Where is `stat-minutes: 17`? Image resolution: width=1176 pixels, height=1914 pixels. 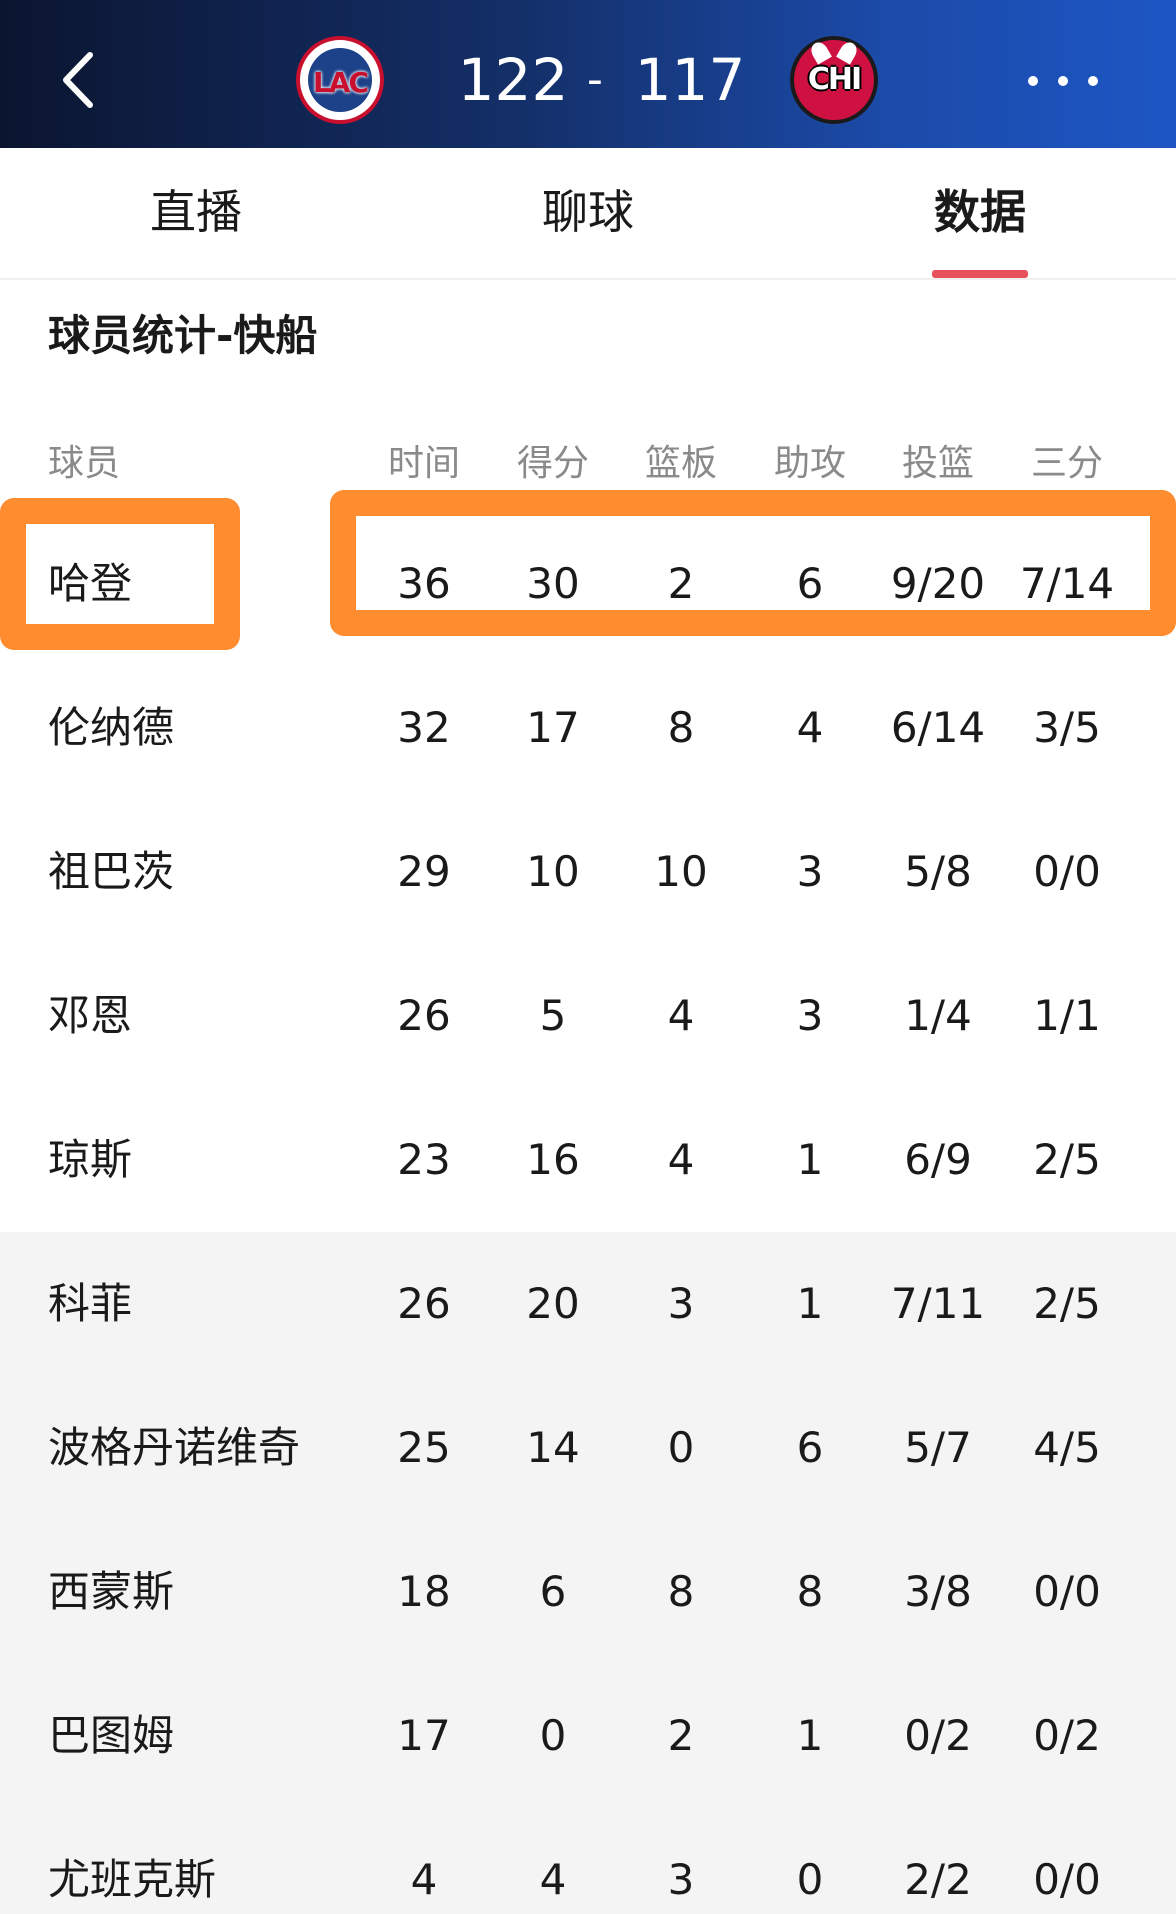 stat-minutes: 17 is located at coordinates (424, 1735).